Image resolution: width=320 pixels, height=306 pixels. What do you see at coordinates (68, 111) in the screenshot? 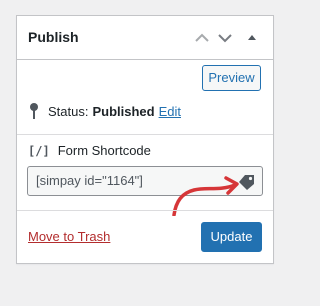
I see `status-label: Status:` at bounding box center [68, 111].